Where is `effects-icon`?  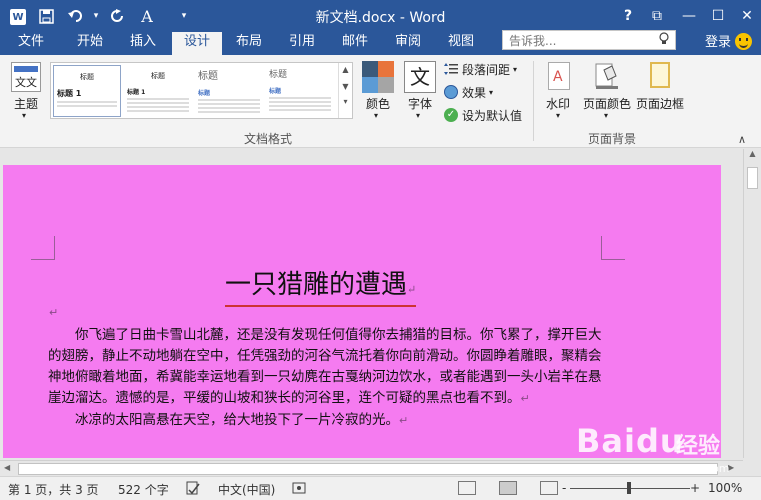 effects-icon is located at coordinates (451, 92).